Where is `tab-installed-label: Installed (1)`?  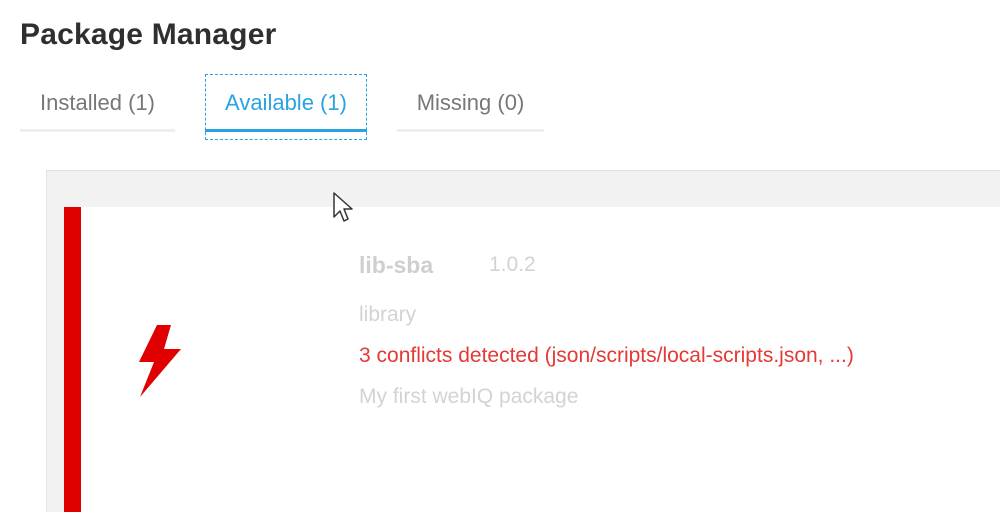
tab-installed-label: Installed (1) is located at coordinates (97, 102).